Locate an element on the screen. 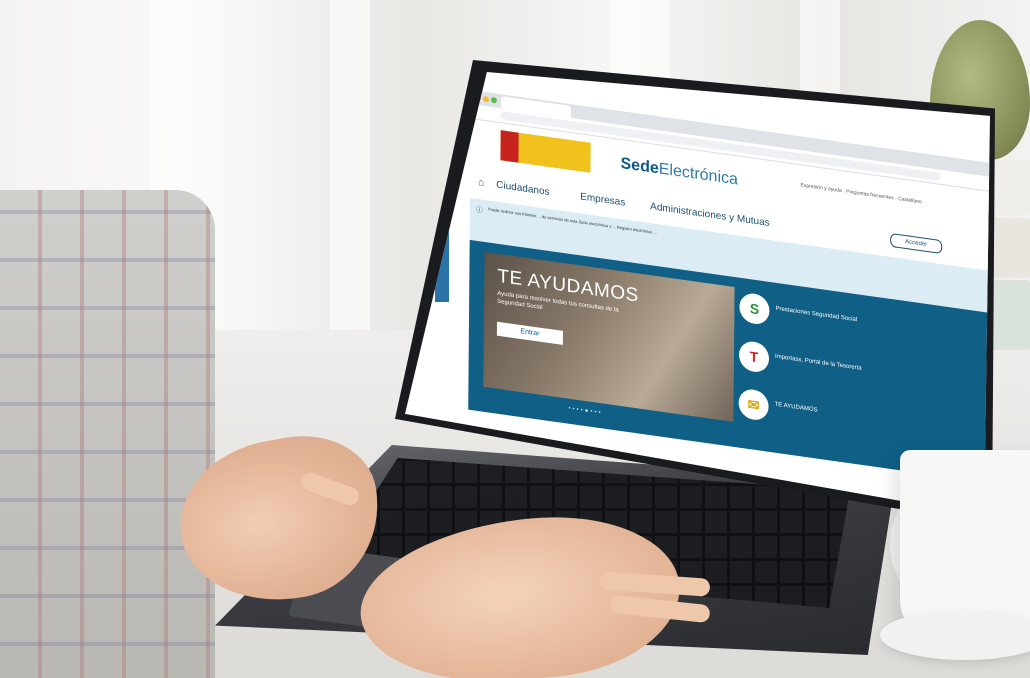 This screenshot has height=678, width=1030. te-ayudamos-icon: ✉ is located at coordinates (753, 404).